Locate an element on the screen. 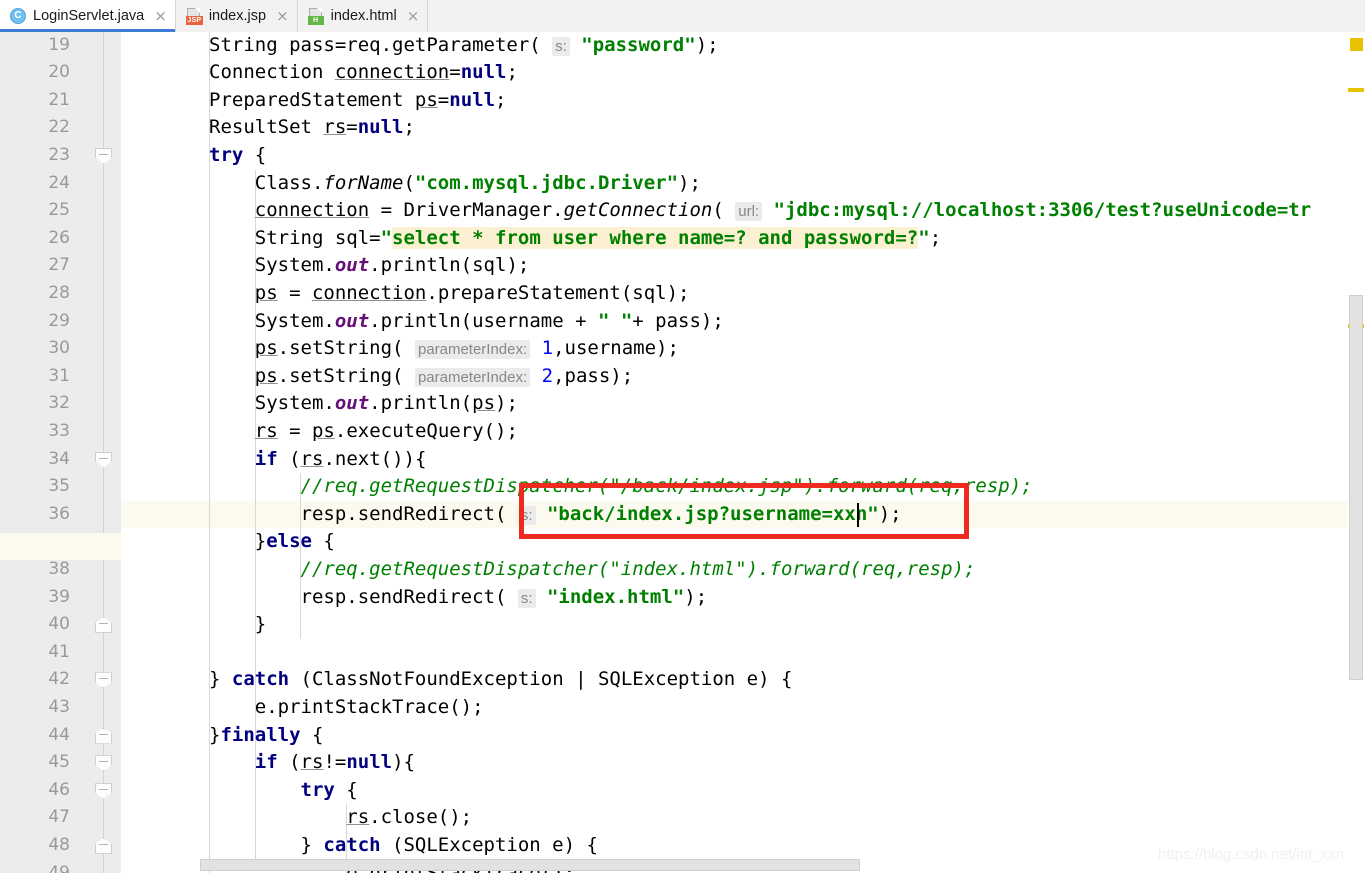  tab-index-html: H index.html × is located at coordinates (363, 16).